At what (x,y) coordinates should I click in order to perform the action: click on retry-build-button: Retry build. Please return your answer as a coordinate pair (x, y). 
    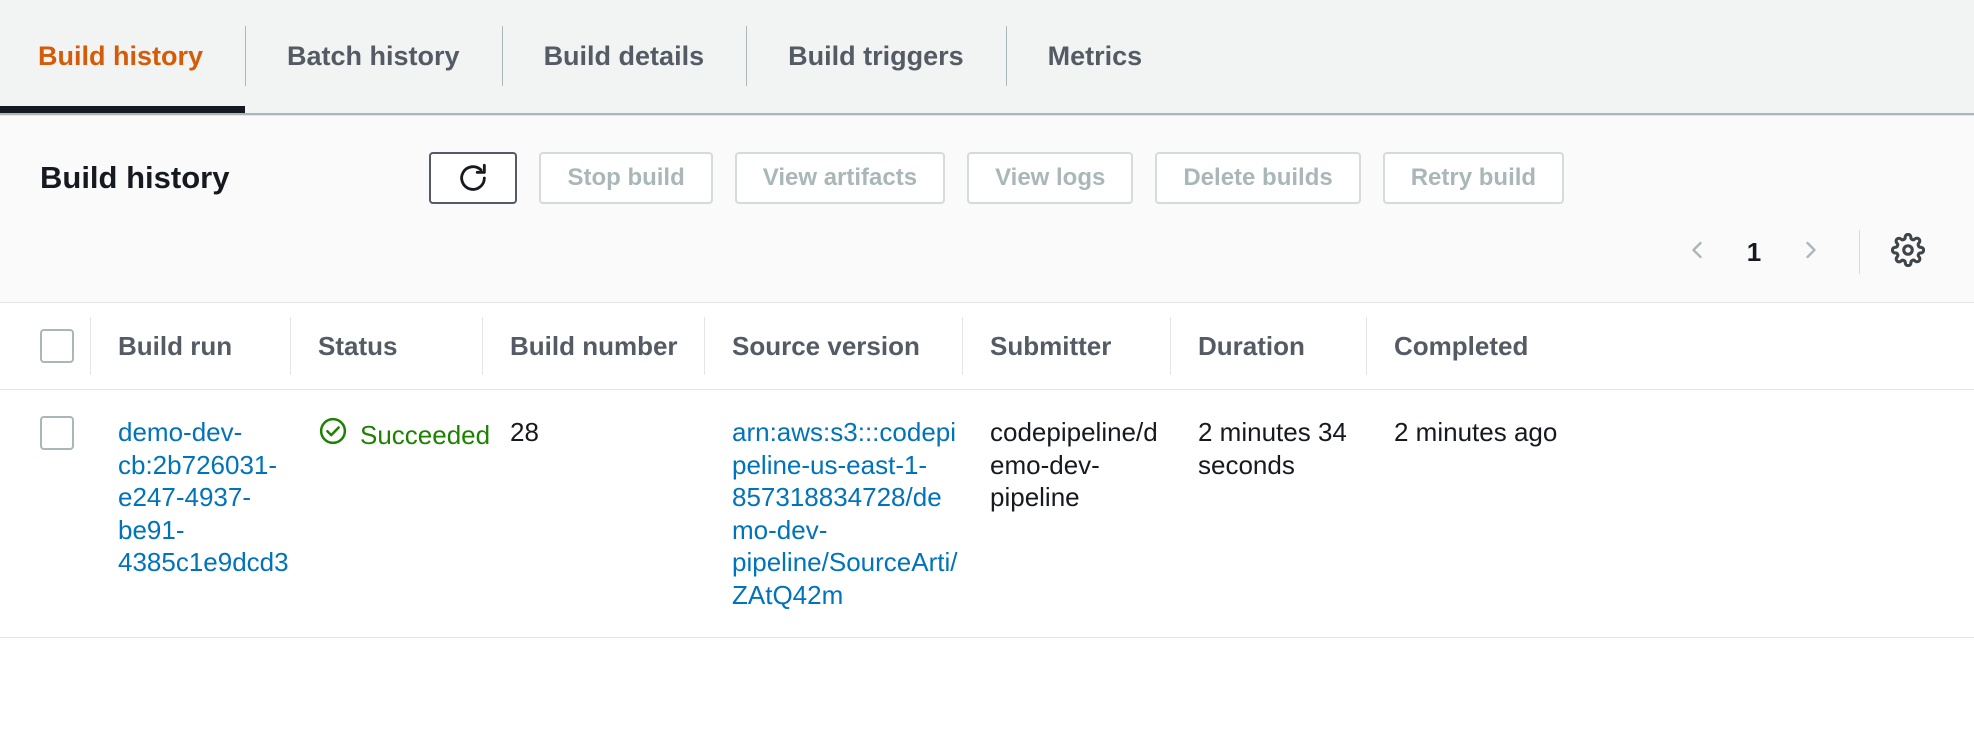
    Looking at the image, I should click on (1473, 178).